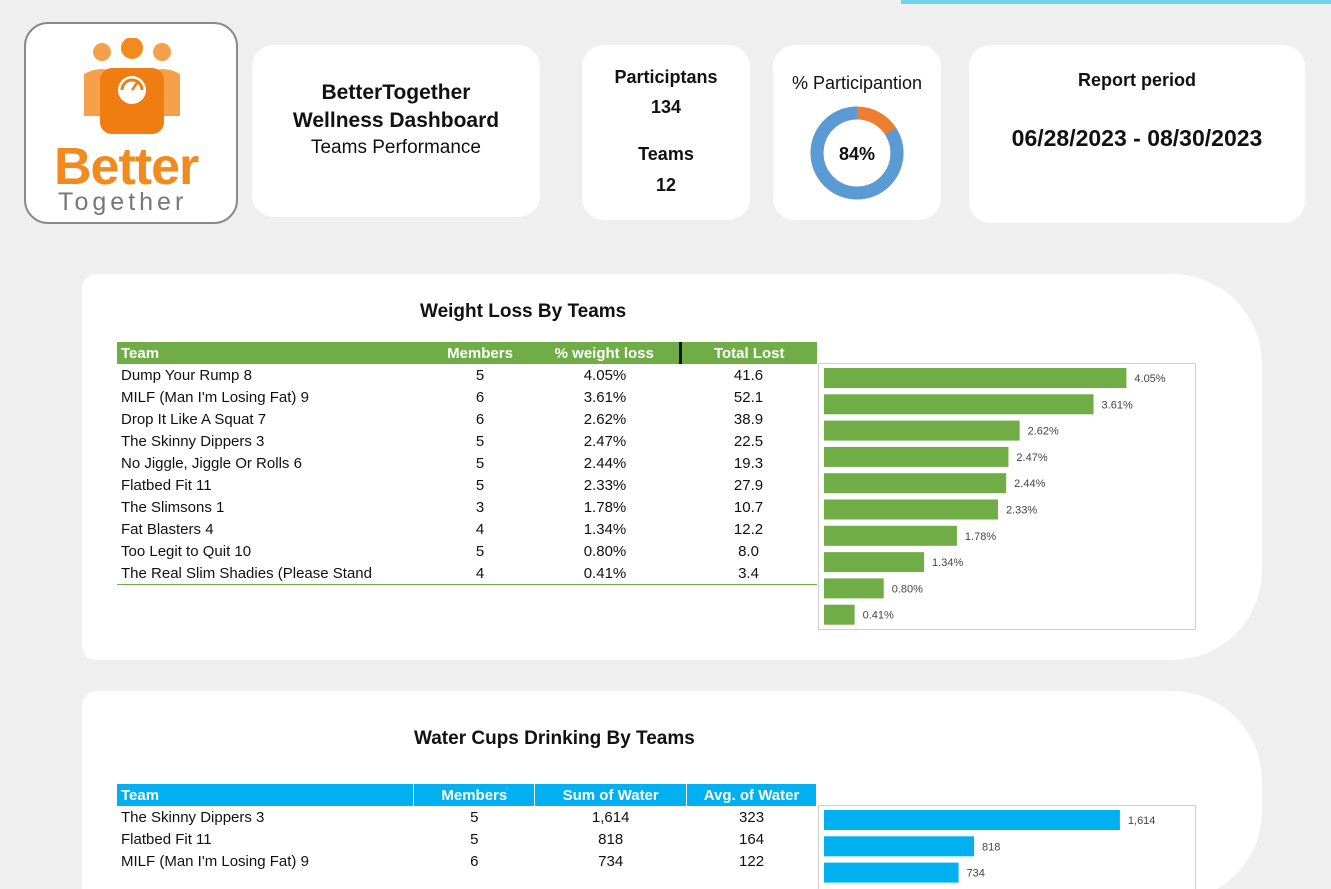  What do you see at coordinates (467, 397) in the screenshot?
I see `table-row: MILF (Man I'm Losing Fat) 9 6 3.61% 52.1` at bounding box center [467, 397].